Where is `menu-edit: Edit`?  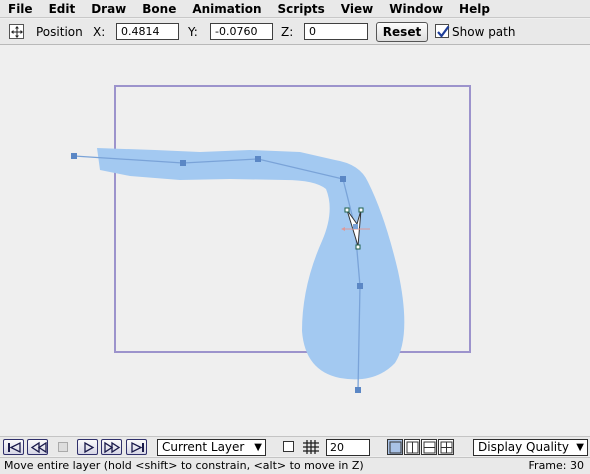
menu-edit: Edit is located at coordinates (62, 9).